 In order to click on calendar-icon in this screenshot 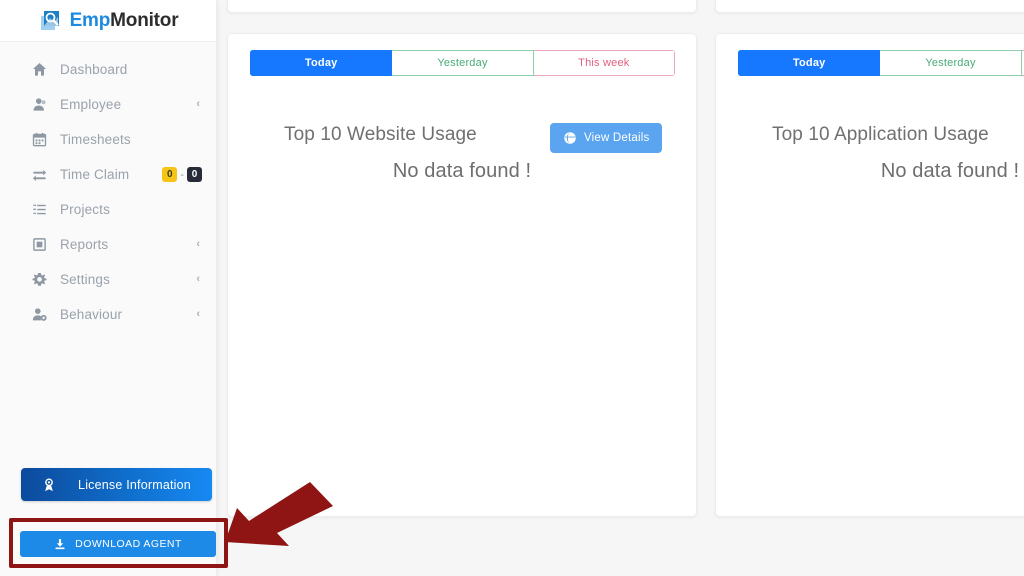, I will do `click(39, 140)`.